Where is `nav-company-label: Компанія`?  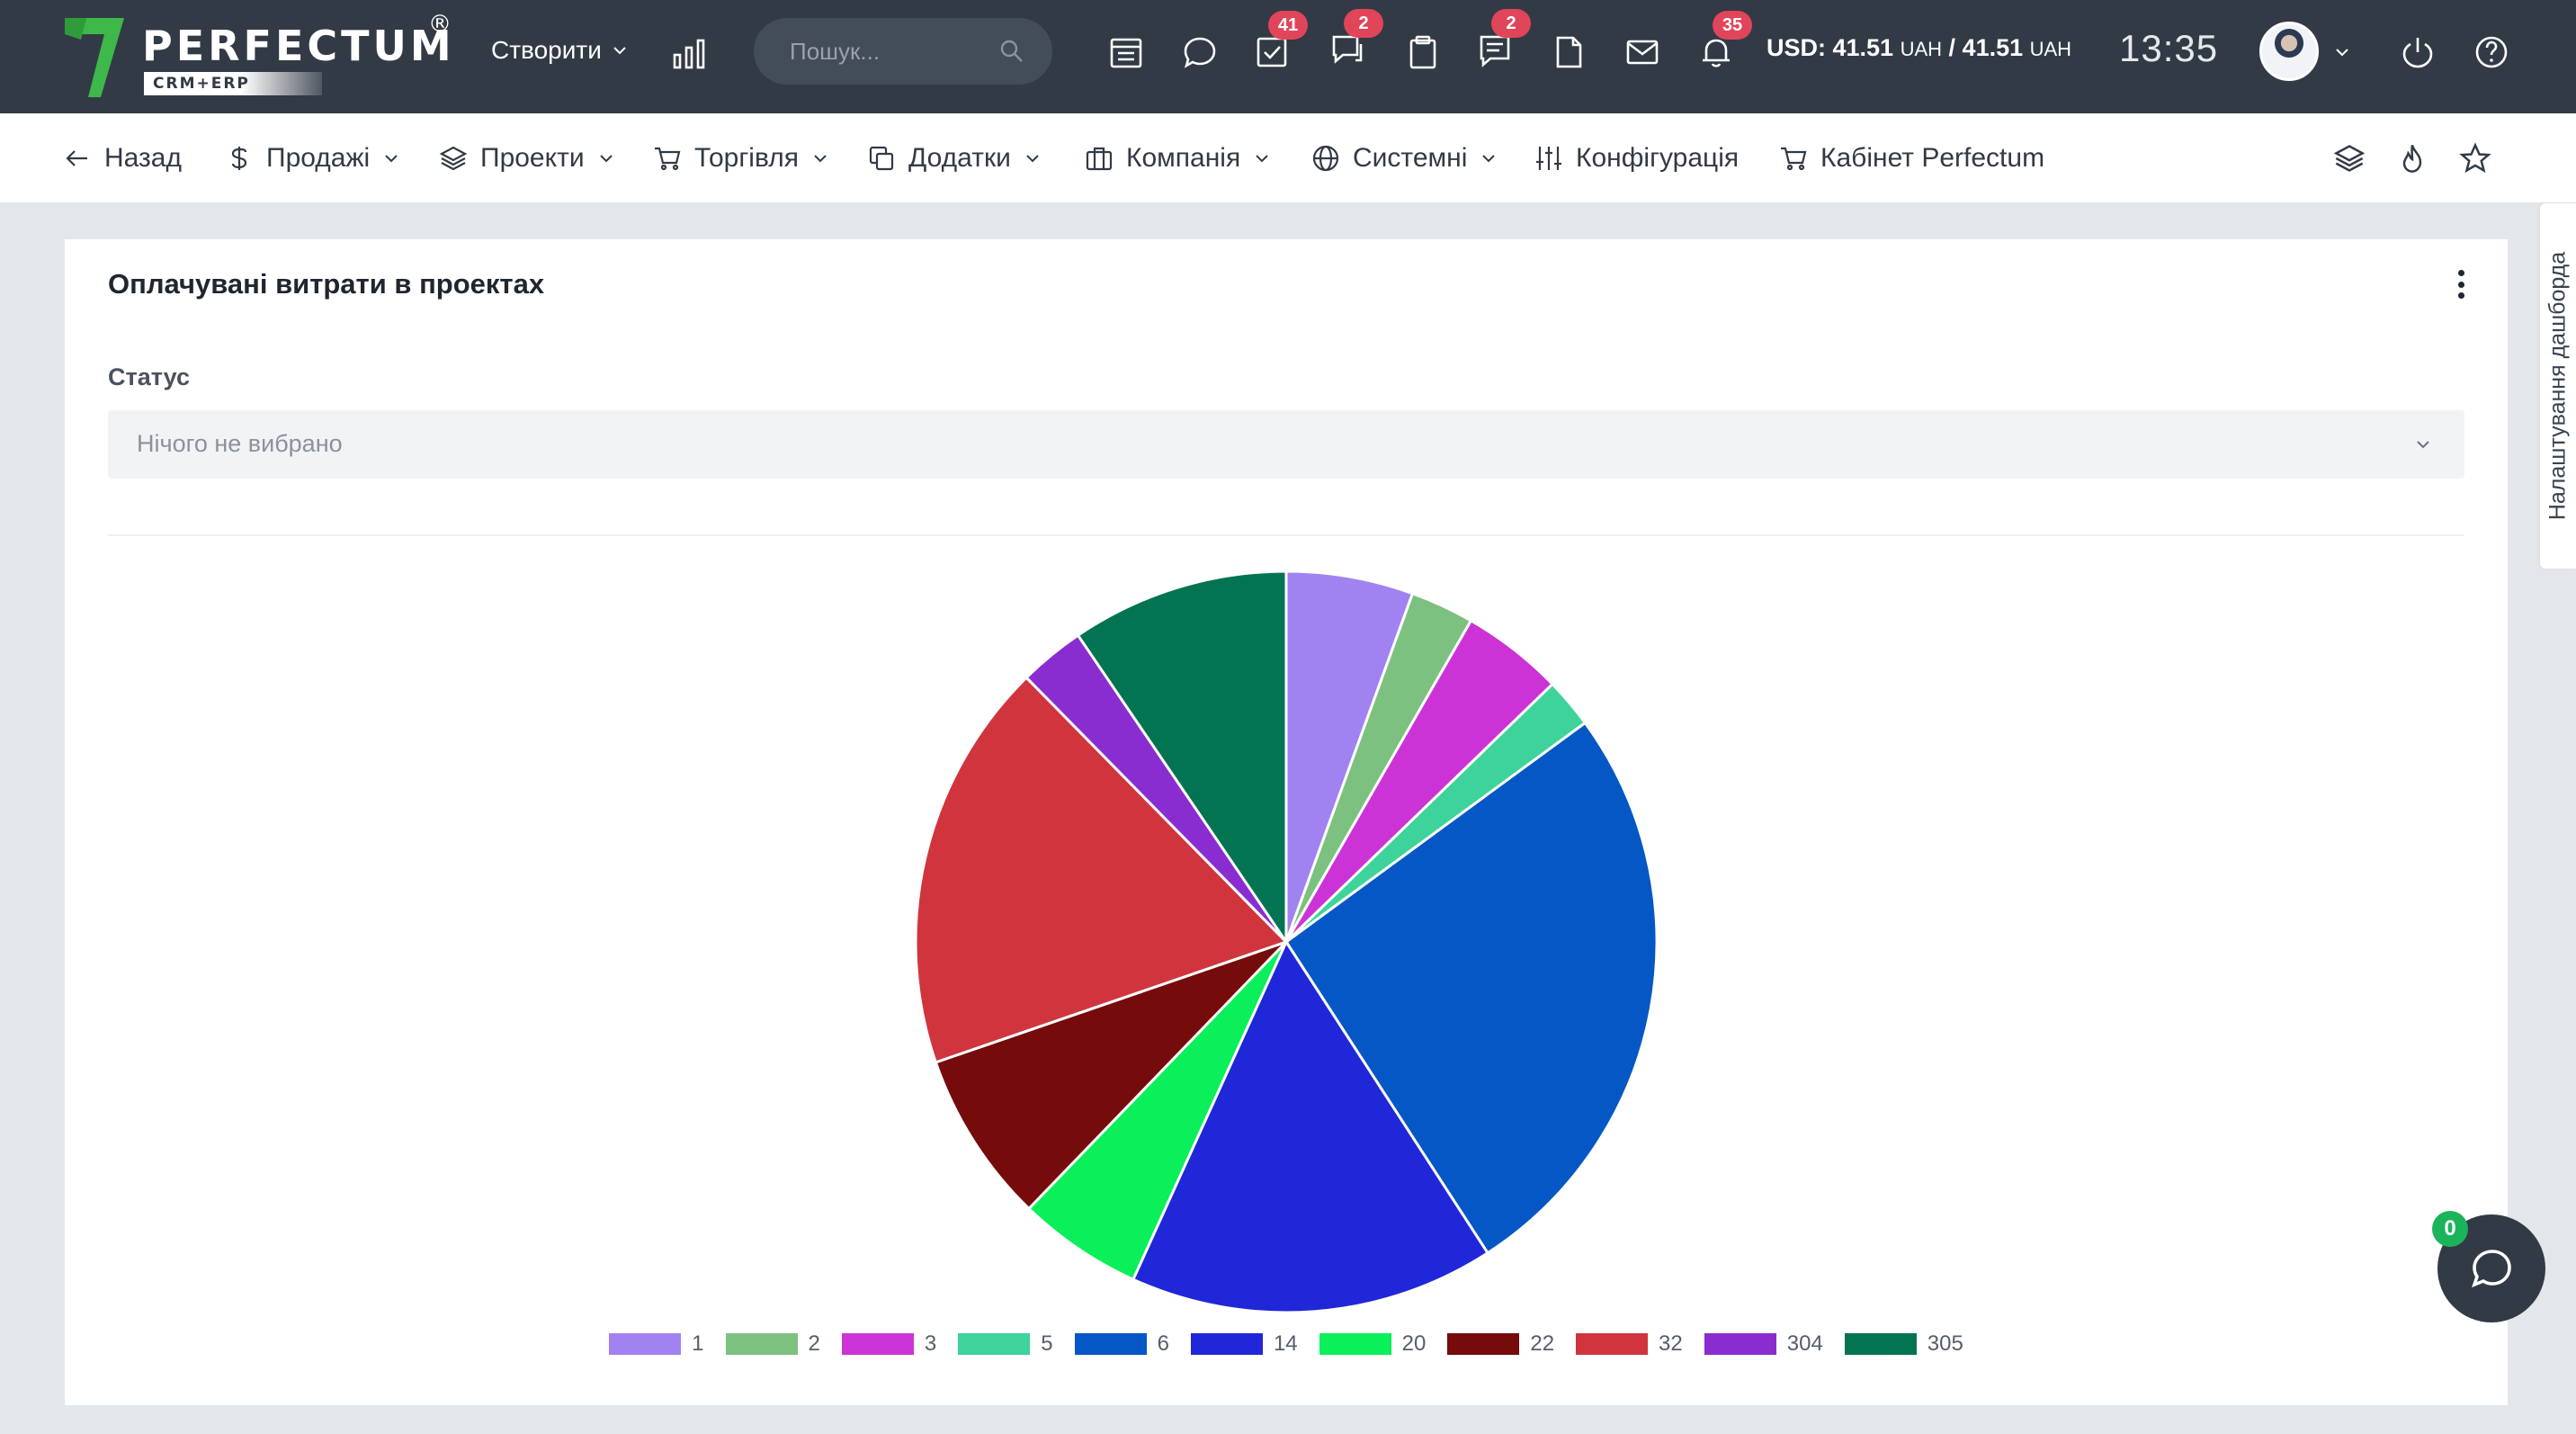 nav-company-label: Компанія is located at coordinates (1183, 158).